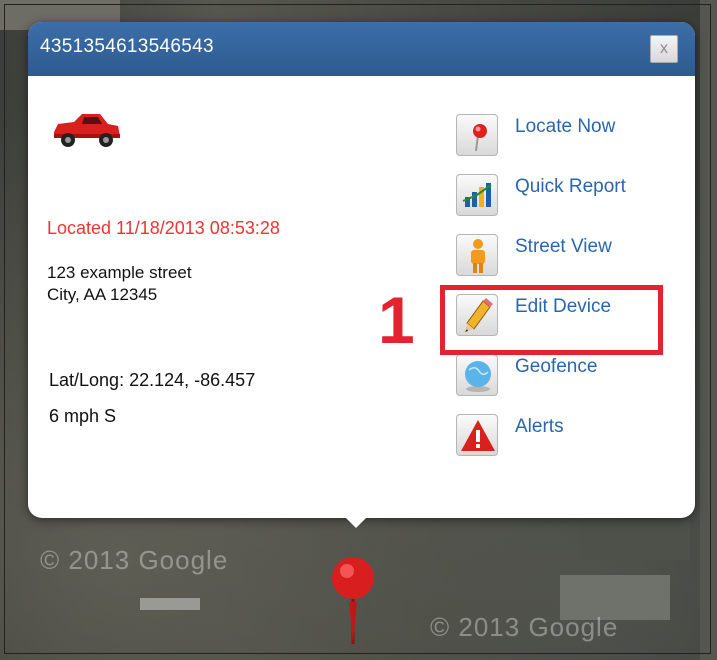  I want to click on action-alerts: Alerts, so click(566, 436).